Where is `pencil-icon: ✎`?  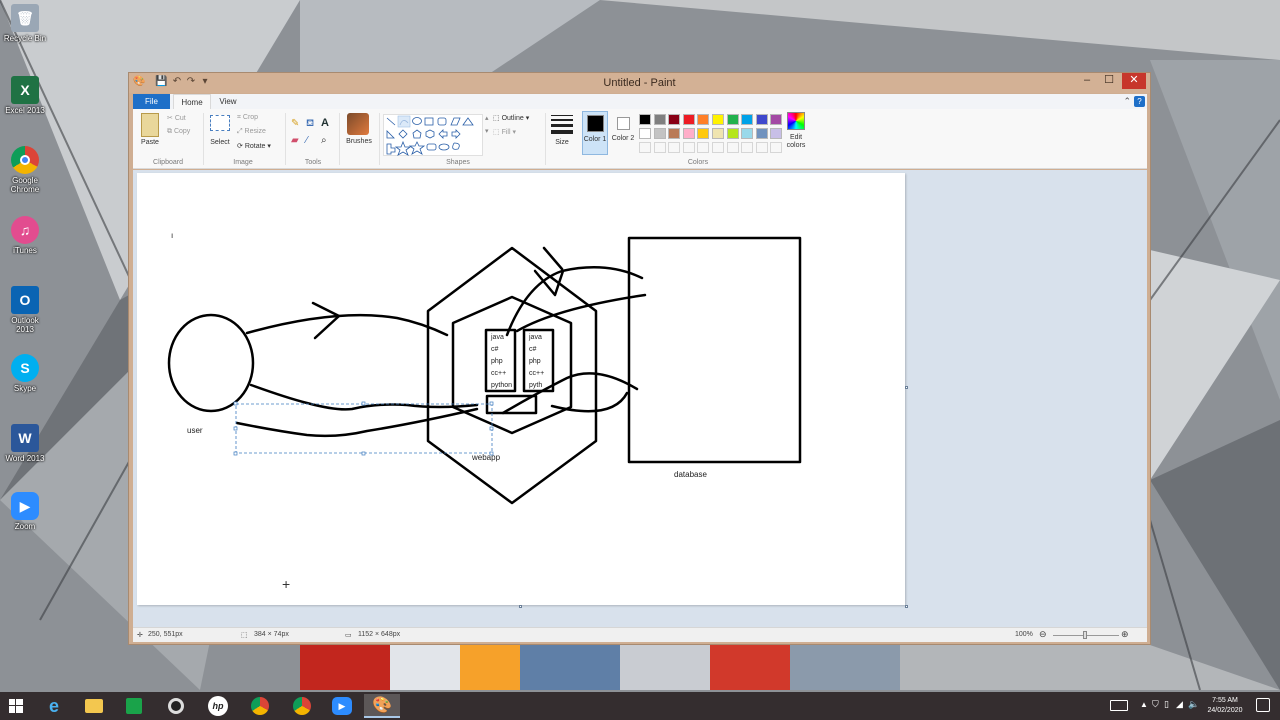 pencil-icon: ✎ is located at coordinates (295, 123).